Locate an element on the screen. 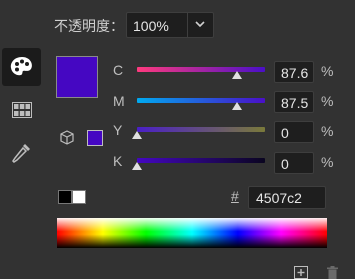 The image size is (355, 279). cube-icon is located at coordinates (67, 137).